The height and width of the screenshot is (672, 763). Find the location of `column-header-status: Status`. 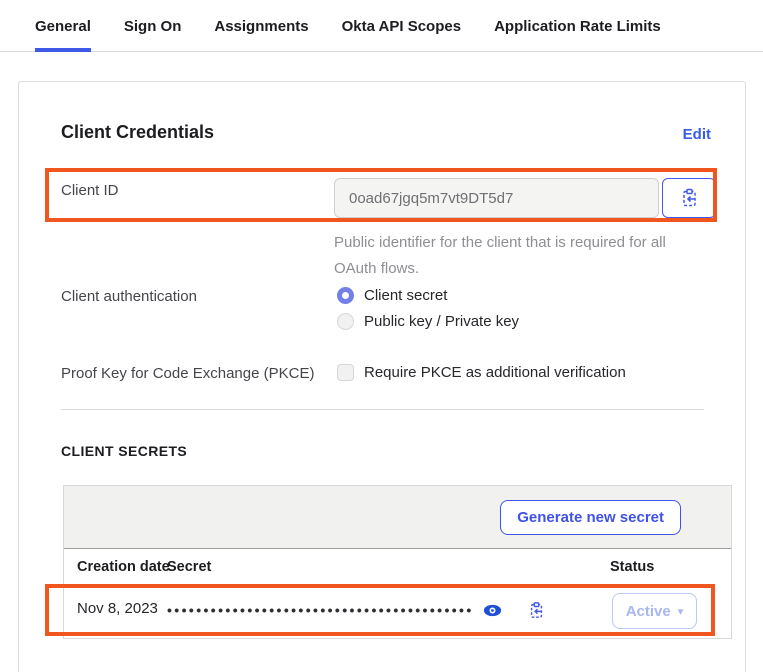

column-header-status: Status is located at coordinates (632, 567).